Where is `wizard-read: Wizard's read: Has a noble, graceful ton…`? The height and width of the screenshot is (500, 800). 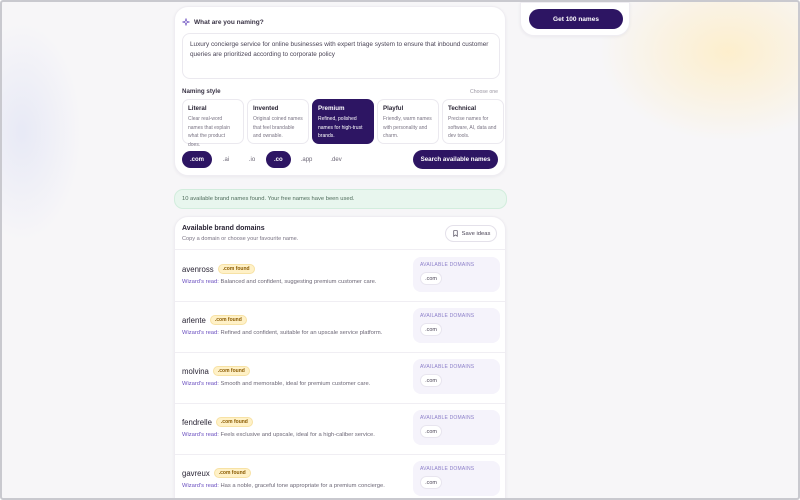 wizard-read: Wizard's read: Has a noble, graceful ton… is located at coordinates (283, 486).